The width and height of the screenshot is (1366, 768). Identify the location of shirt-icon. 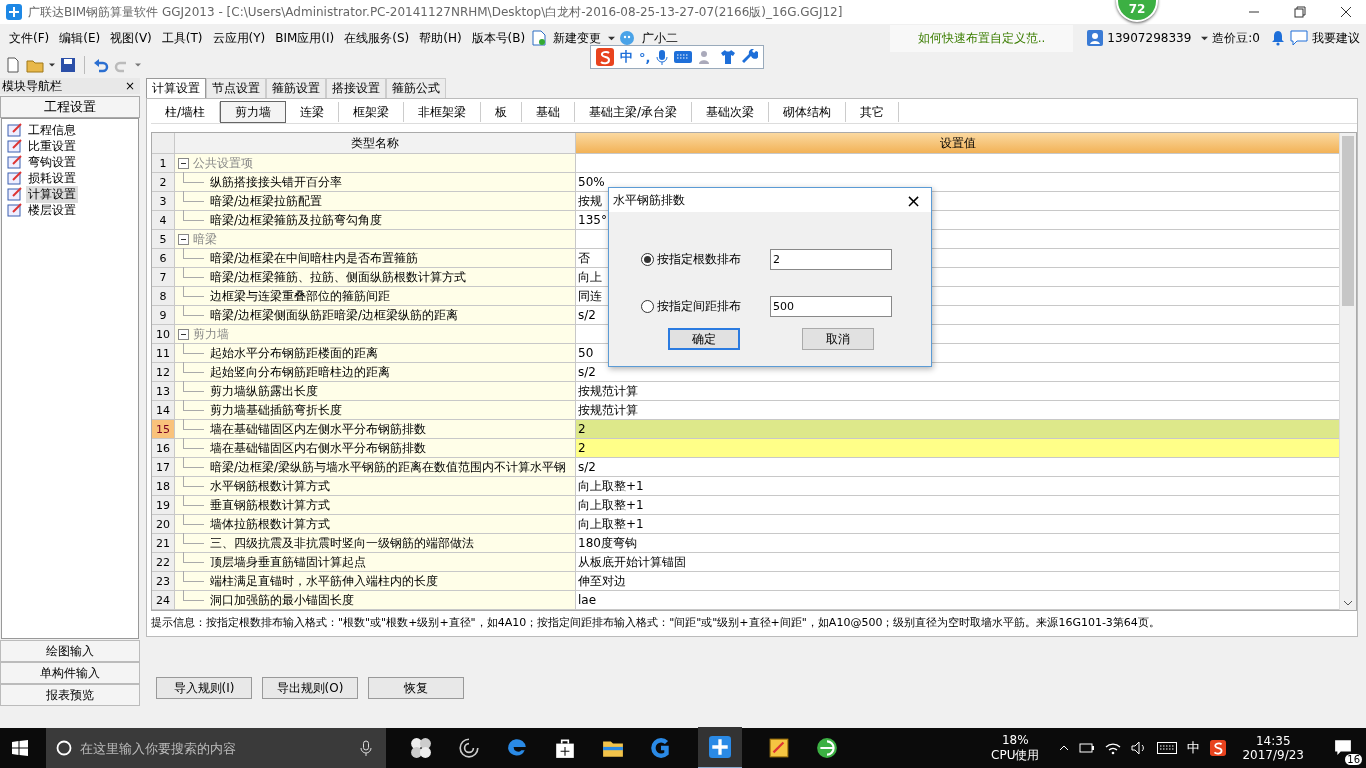
(728, 57).